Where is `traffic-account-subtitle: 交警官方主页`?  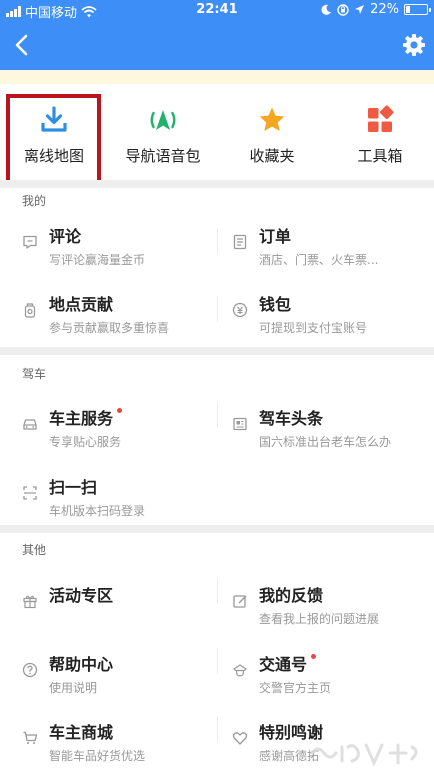 traffic-account-subtitle: 交警官方主页 is located at coordinates (295, 688).